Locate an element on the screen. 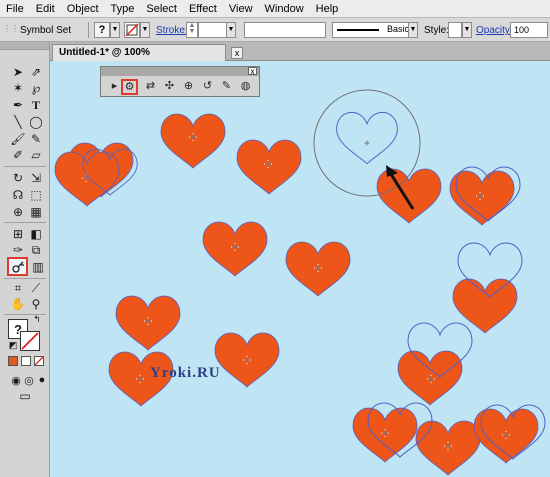  gradient-tool-icon: ◧ is located at coordinates (36, 234).